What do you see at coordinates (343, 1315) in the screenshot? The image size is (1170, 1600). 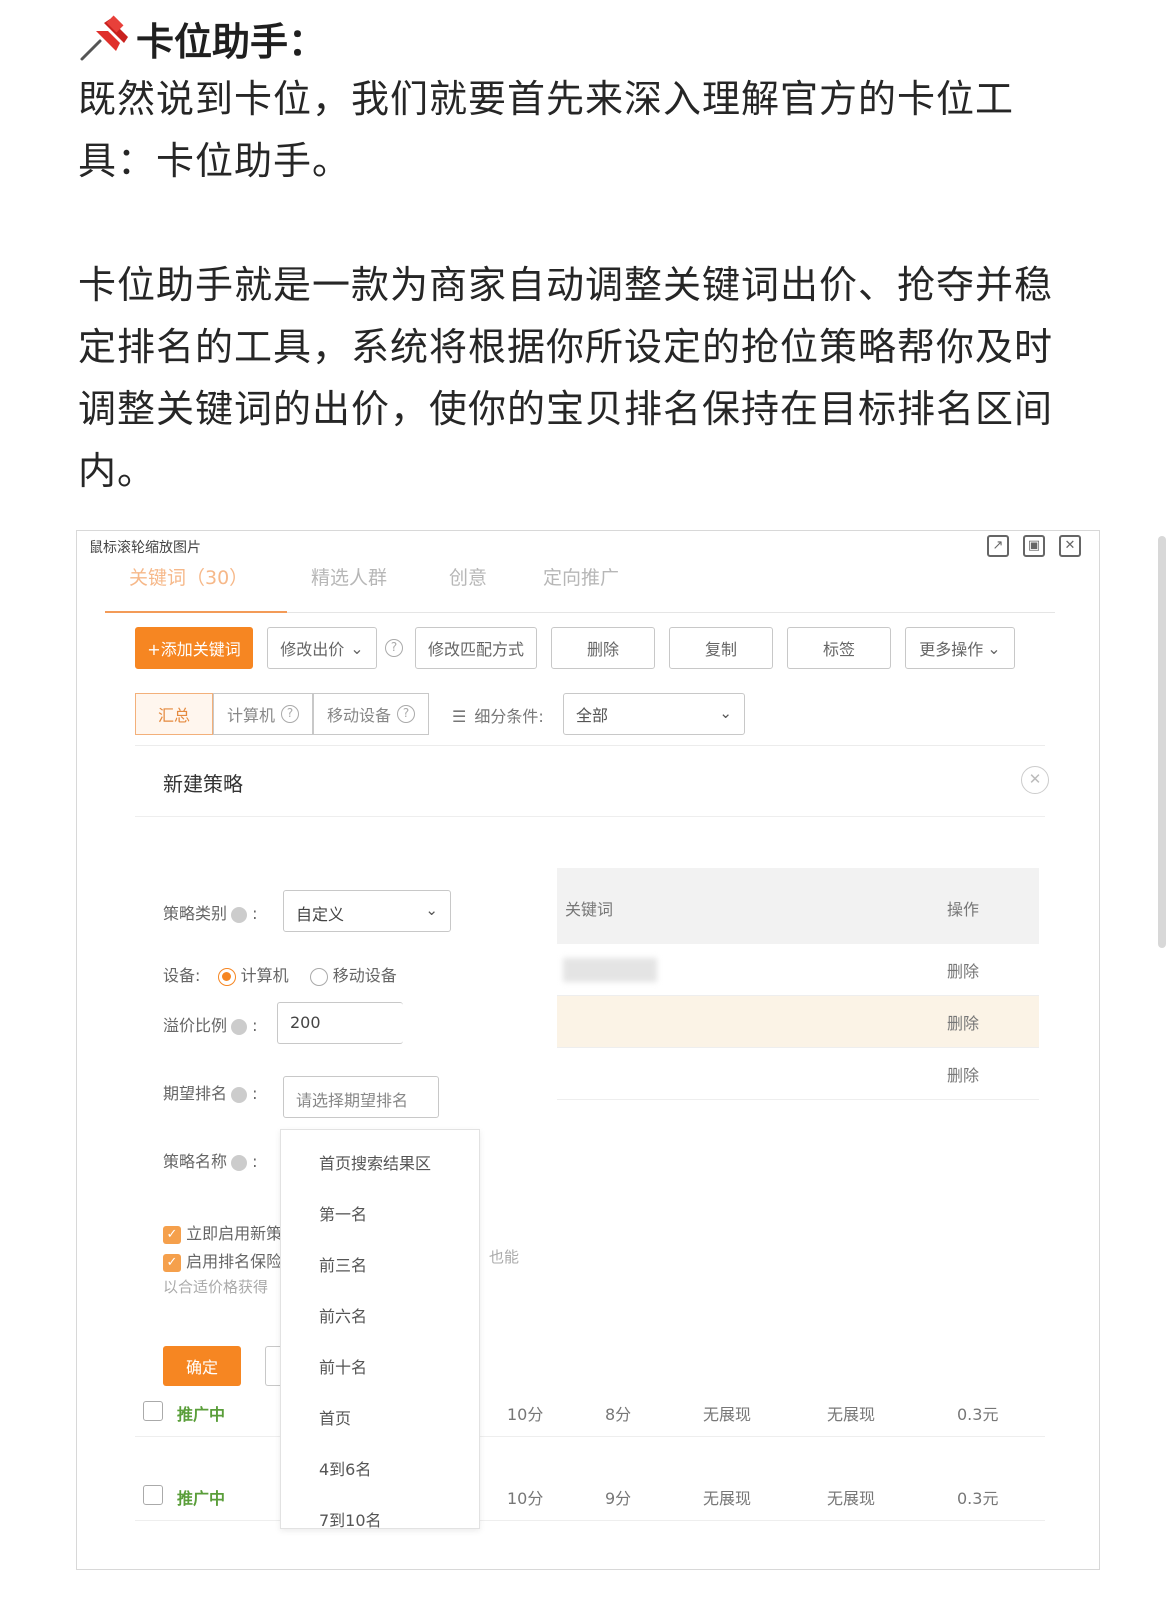 I see `dropdown-option: 前六名` at bounding box center [343, 1315].